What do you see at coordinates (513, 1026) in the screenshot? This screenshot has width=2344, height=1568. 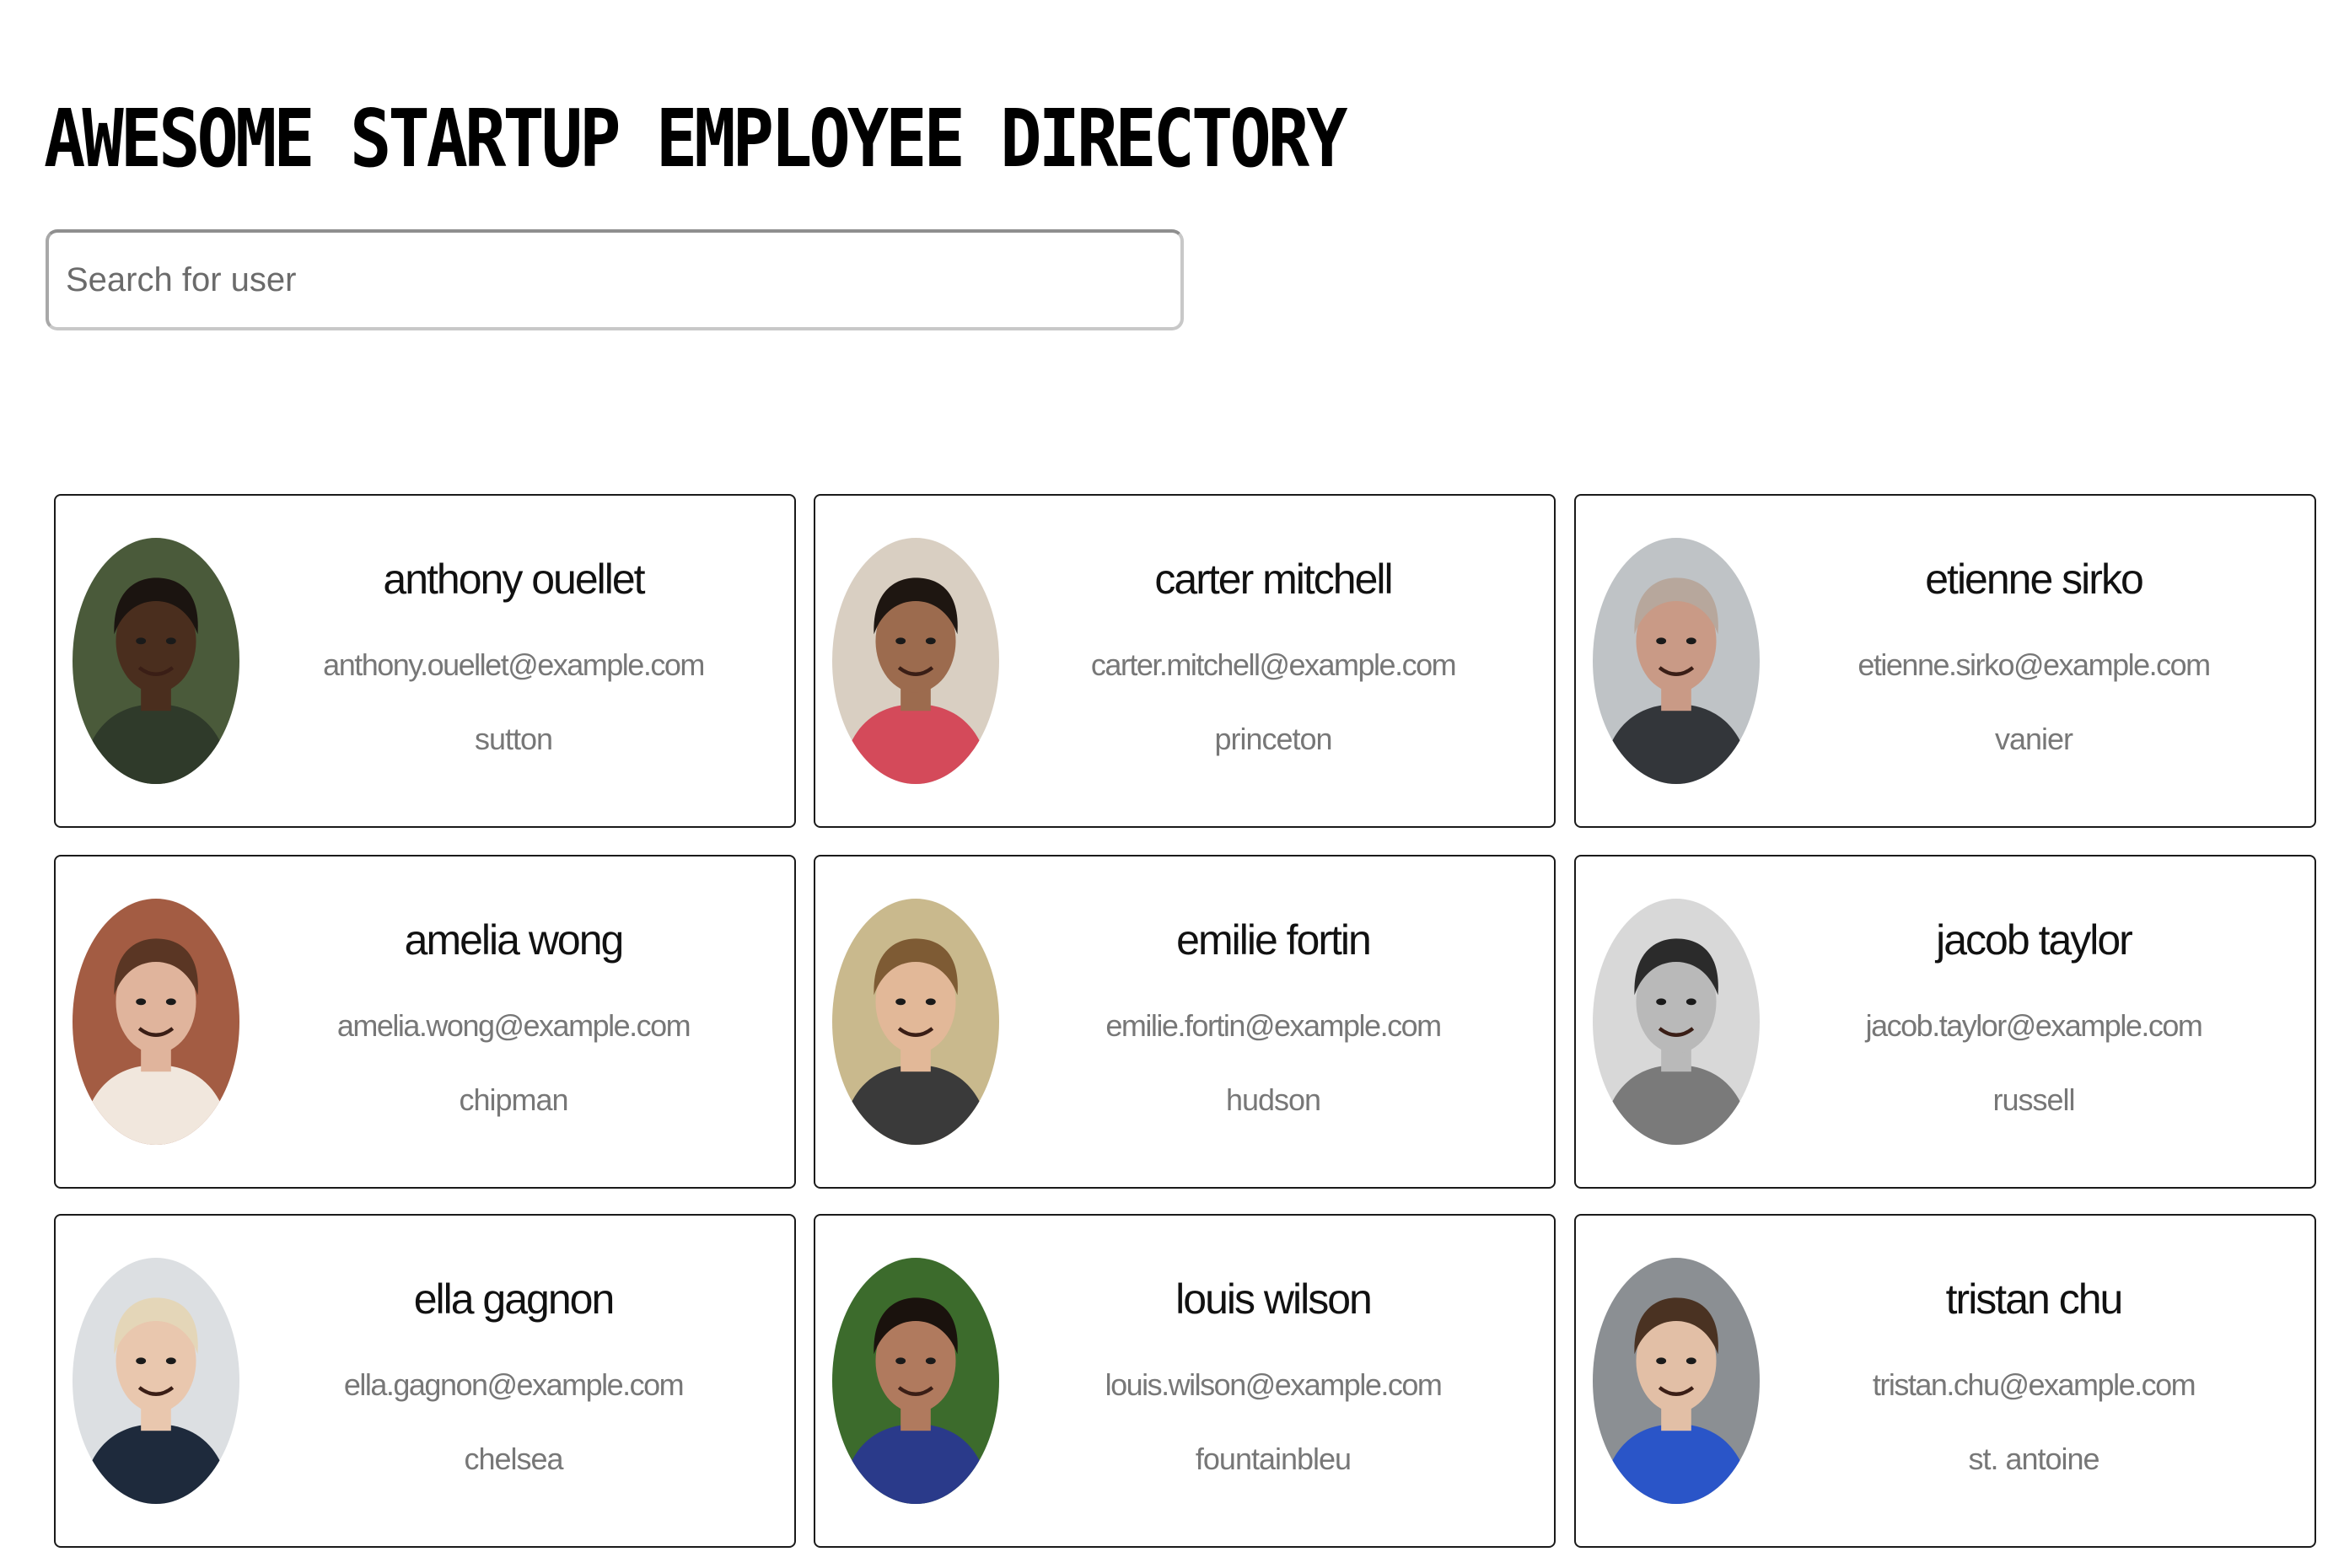 I see `employee-email: amelia.wong@example.com` at bounding box center [513, 1026].